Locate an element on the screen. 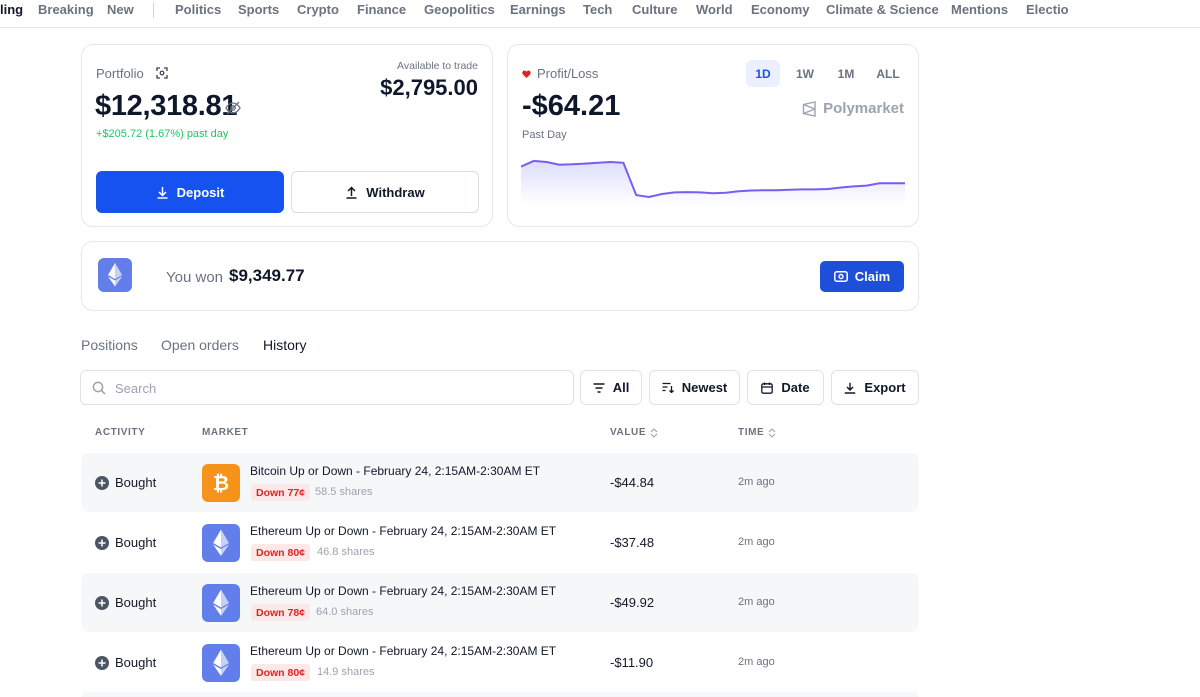 This screenshot has height=697, width=1200. sort-newest-label: Newest is located at coordinates (704, 387).